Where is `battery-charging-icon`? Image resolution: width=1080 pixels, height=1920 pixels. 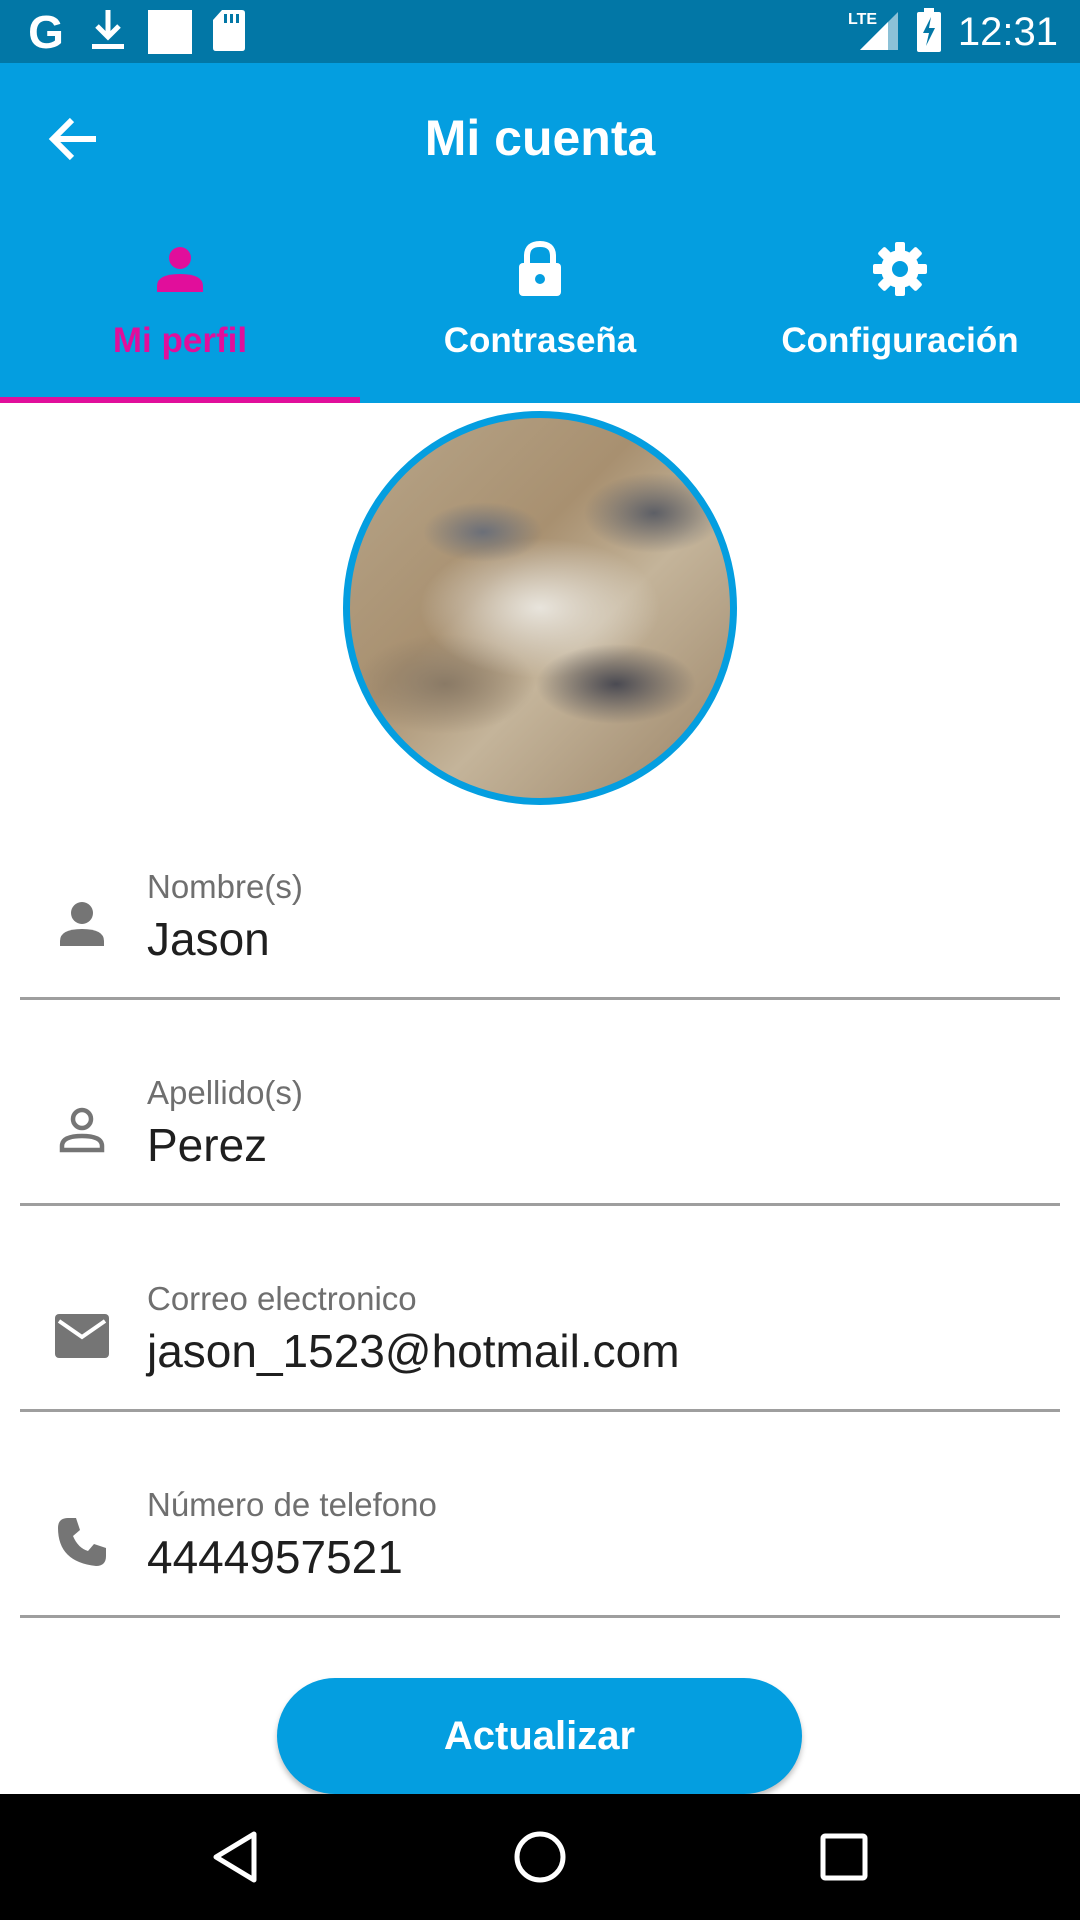
battery-charging-icon is located at coordinates (929, 32).